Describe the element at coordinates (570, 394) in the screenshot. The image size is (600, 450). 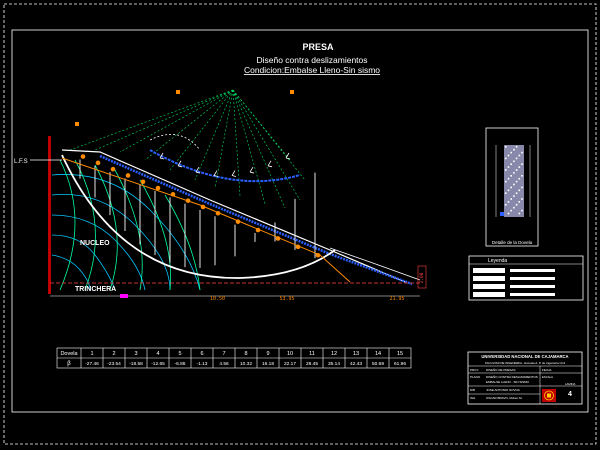
I see `tb-sheet-no: 4` at that location.